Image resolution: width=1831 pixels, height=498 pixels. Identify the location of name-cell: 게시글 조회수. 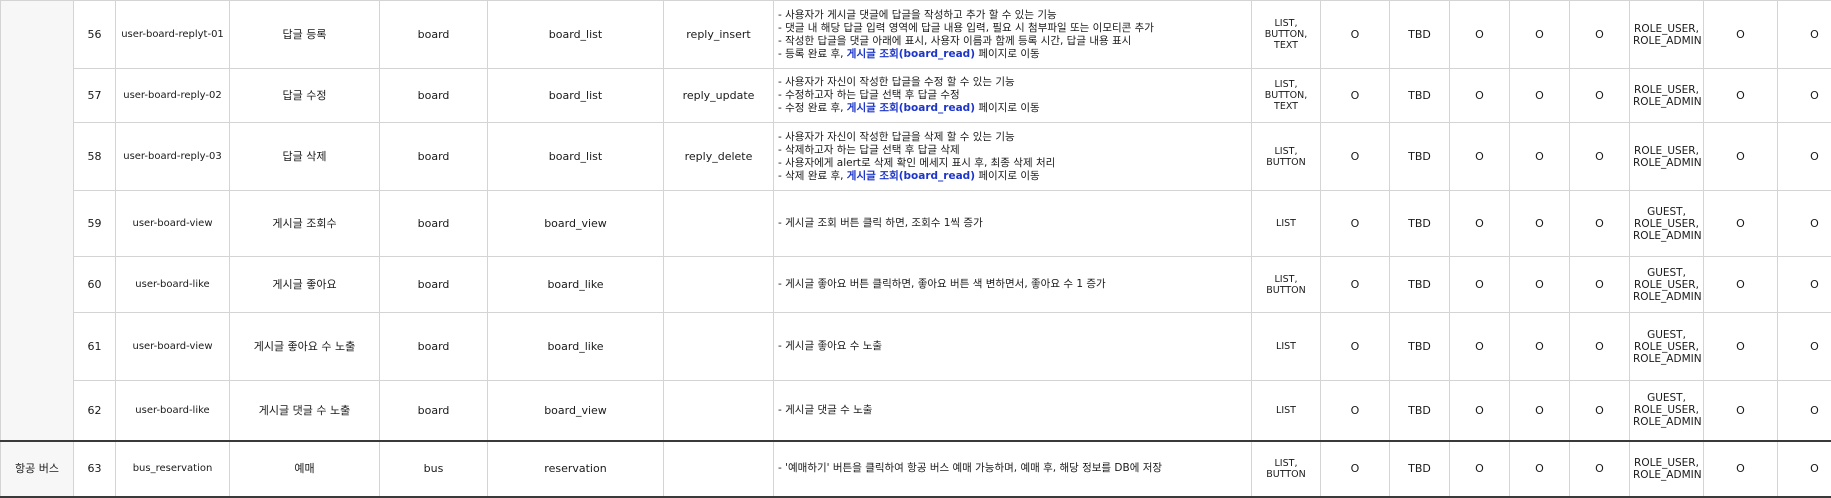
(305, 224).